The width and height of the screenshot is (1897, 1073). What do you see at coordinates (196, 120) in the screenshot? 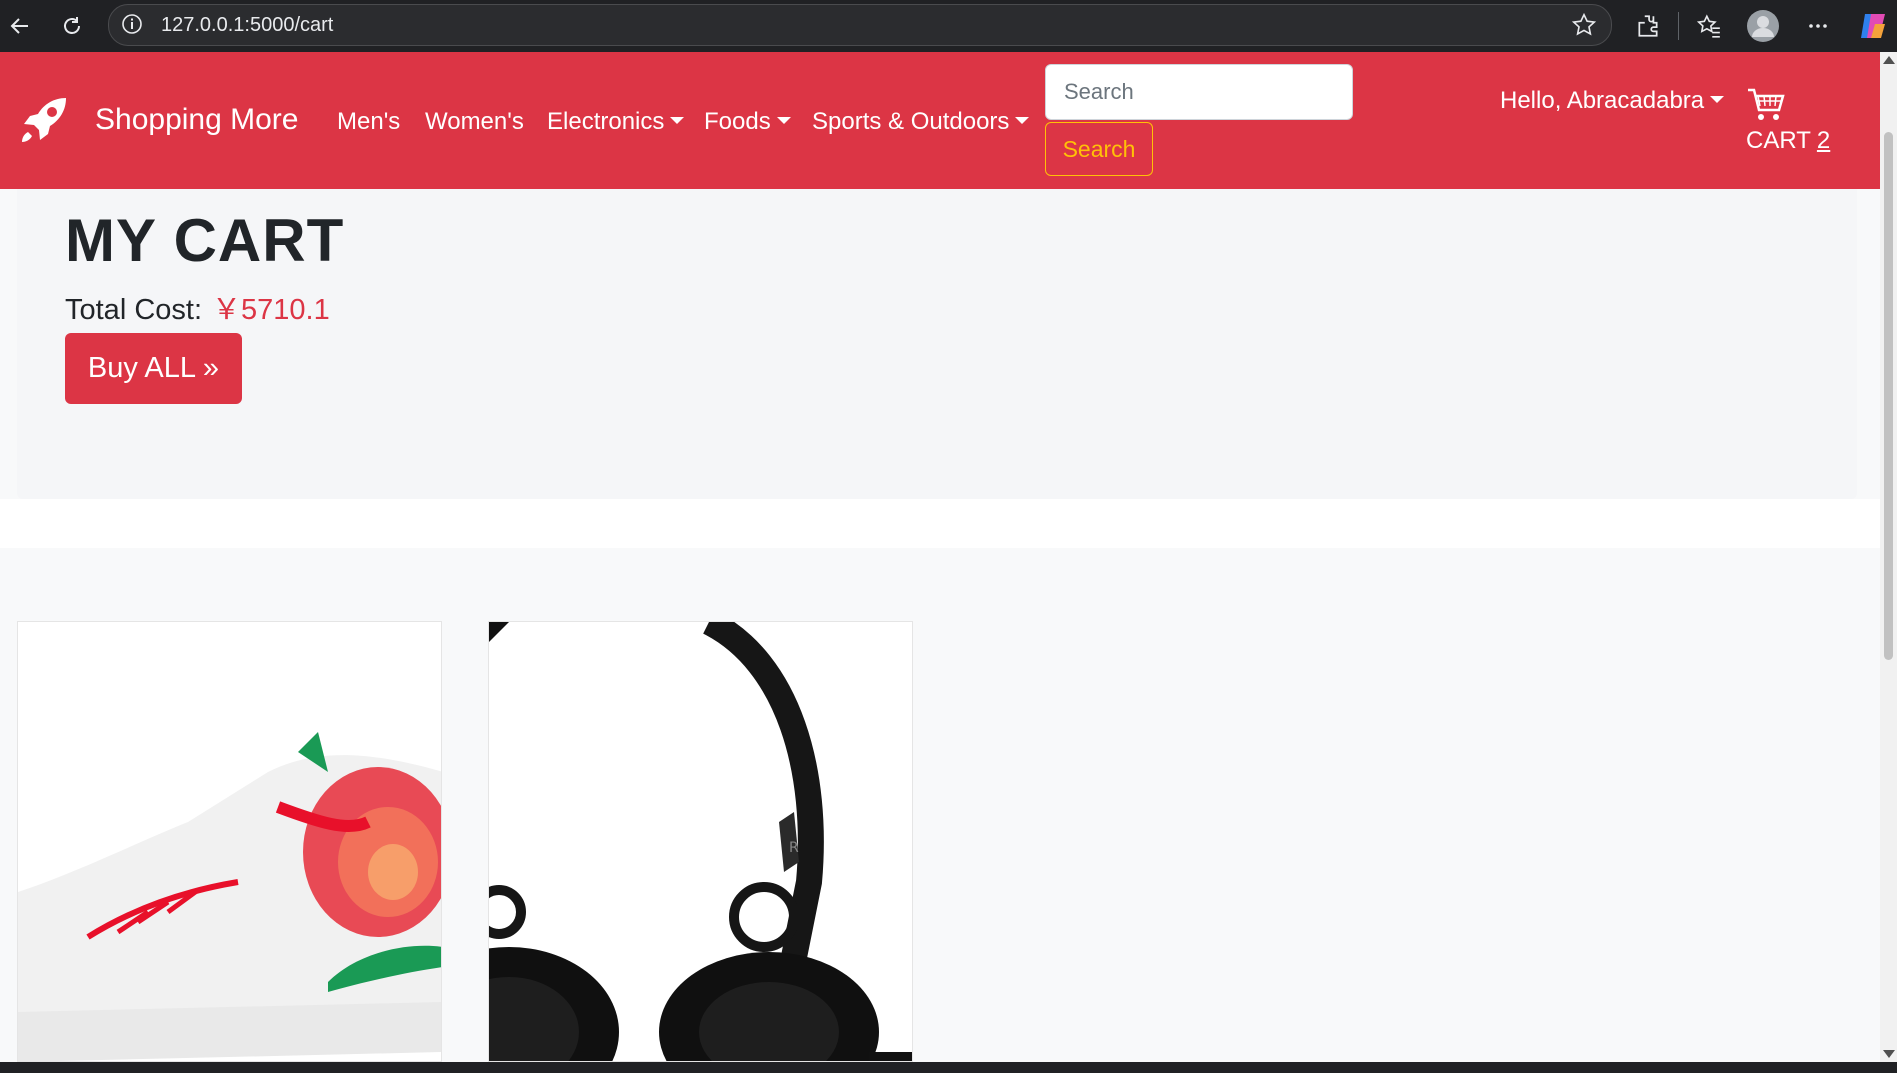
I see `brand-name: Shopping More` at bounding box center [196, 120].